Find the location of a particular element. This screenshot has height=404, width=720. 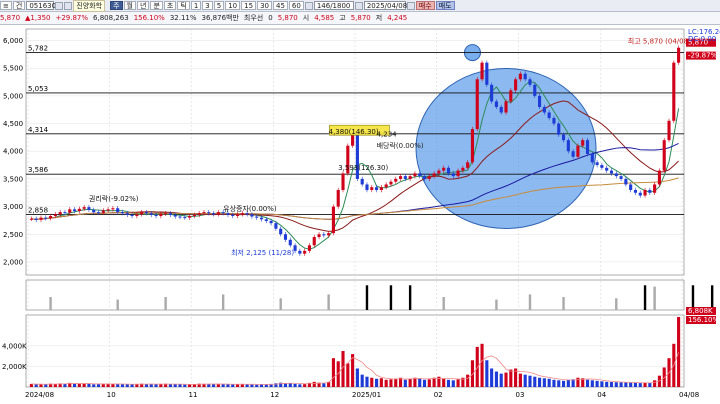

chart-annotation: 권리락(-9.02%) is located at coordinates (114, 198).